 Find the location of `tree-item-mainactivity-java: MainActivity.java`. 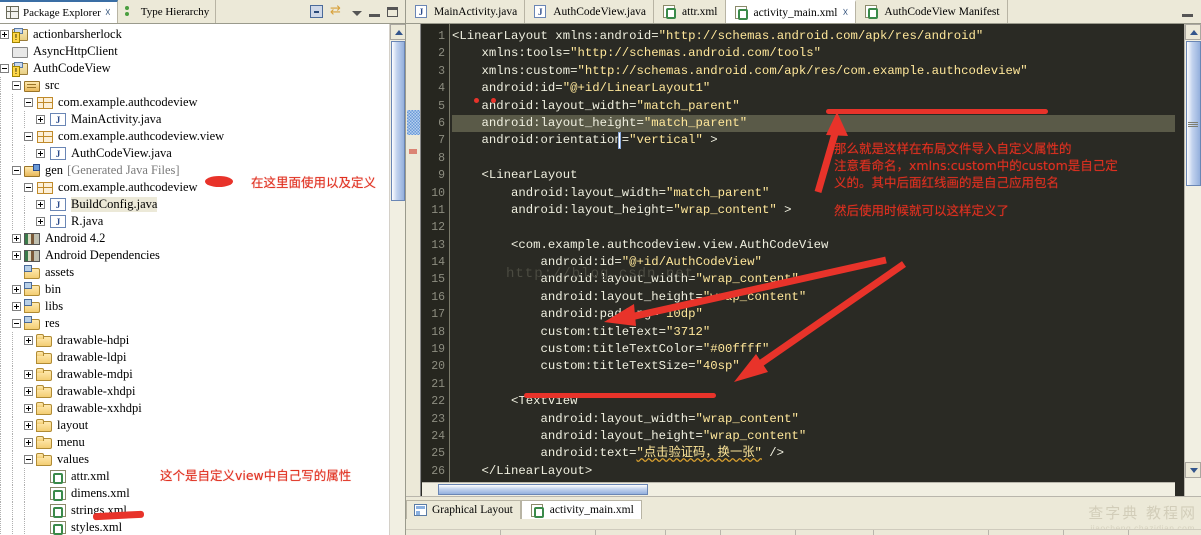

tree-item-mainactivity-java: MainActivity.java is located at coordinates (194, 119).